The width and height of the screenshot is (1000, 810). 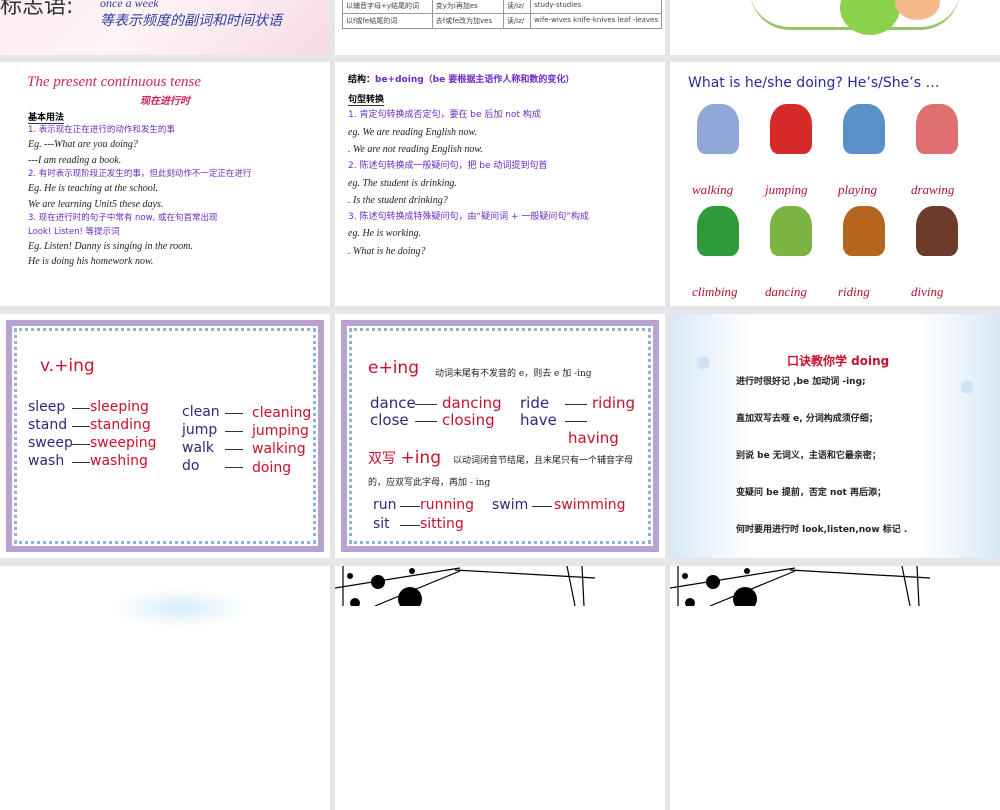 I want to click on content-line: . We are not reading English now., so click(x=415, y=150).